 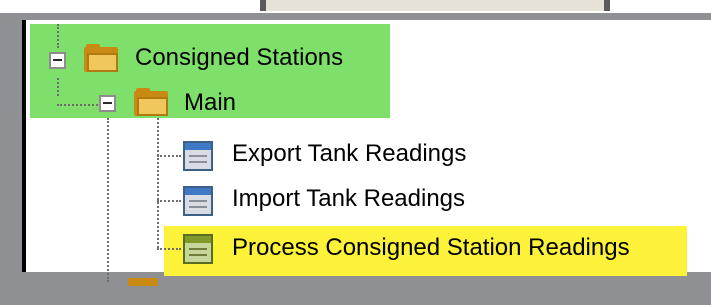 What do you see at coordinates (431, 248) in the screenshot?
I see `tree-node-process-consigned-station-readings: Process Consigned Station Readings` at bounding box center [431, 248].